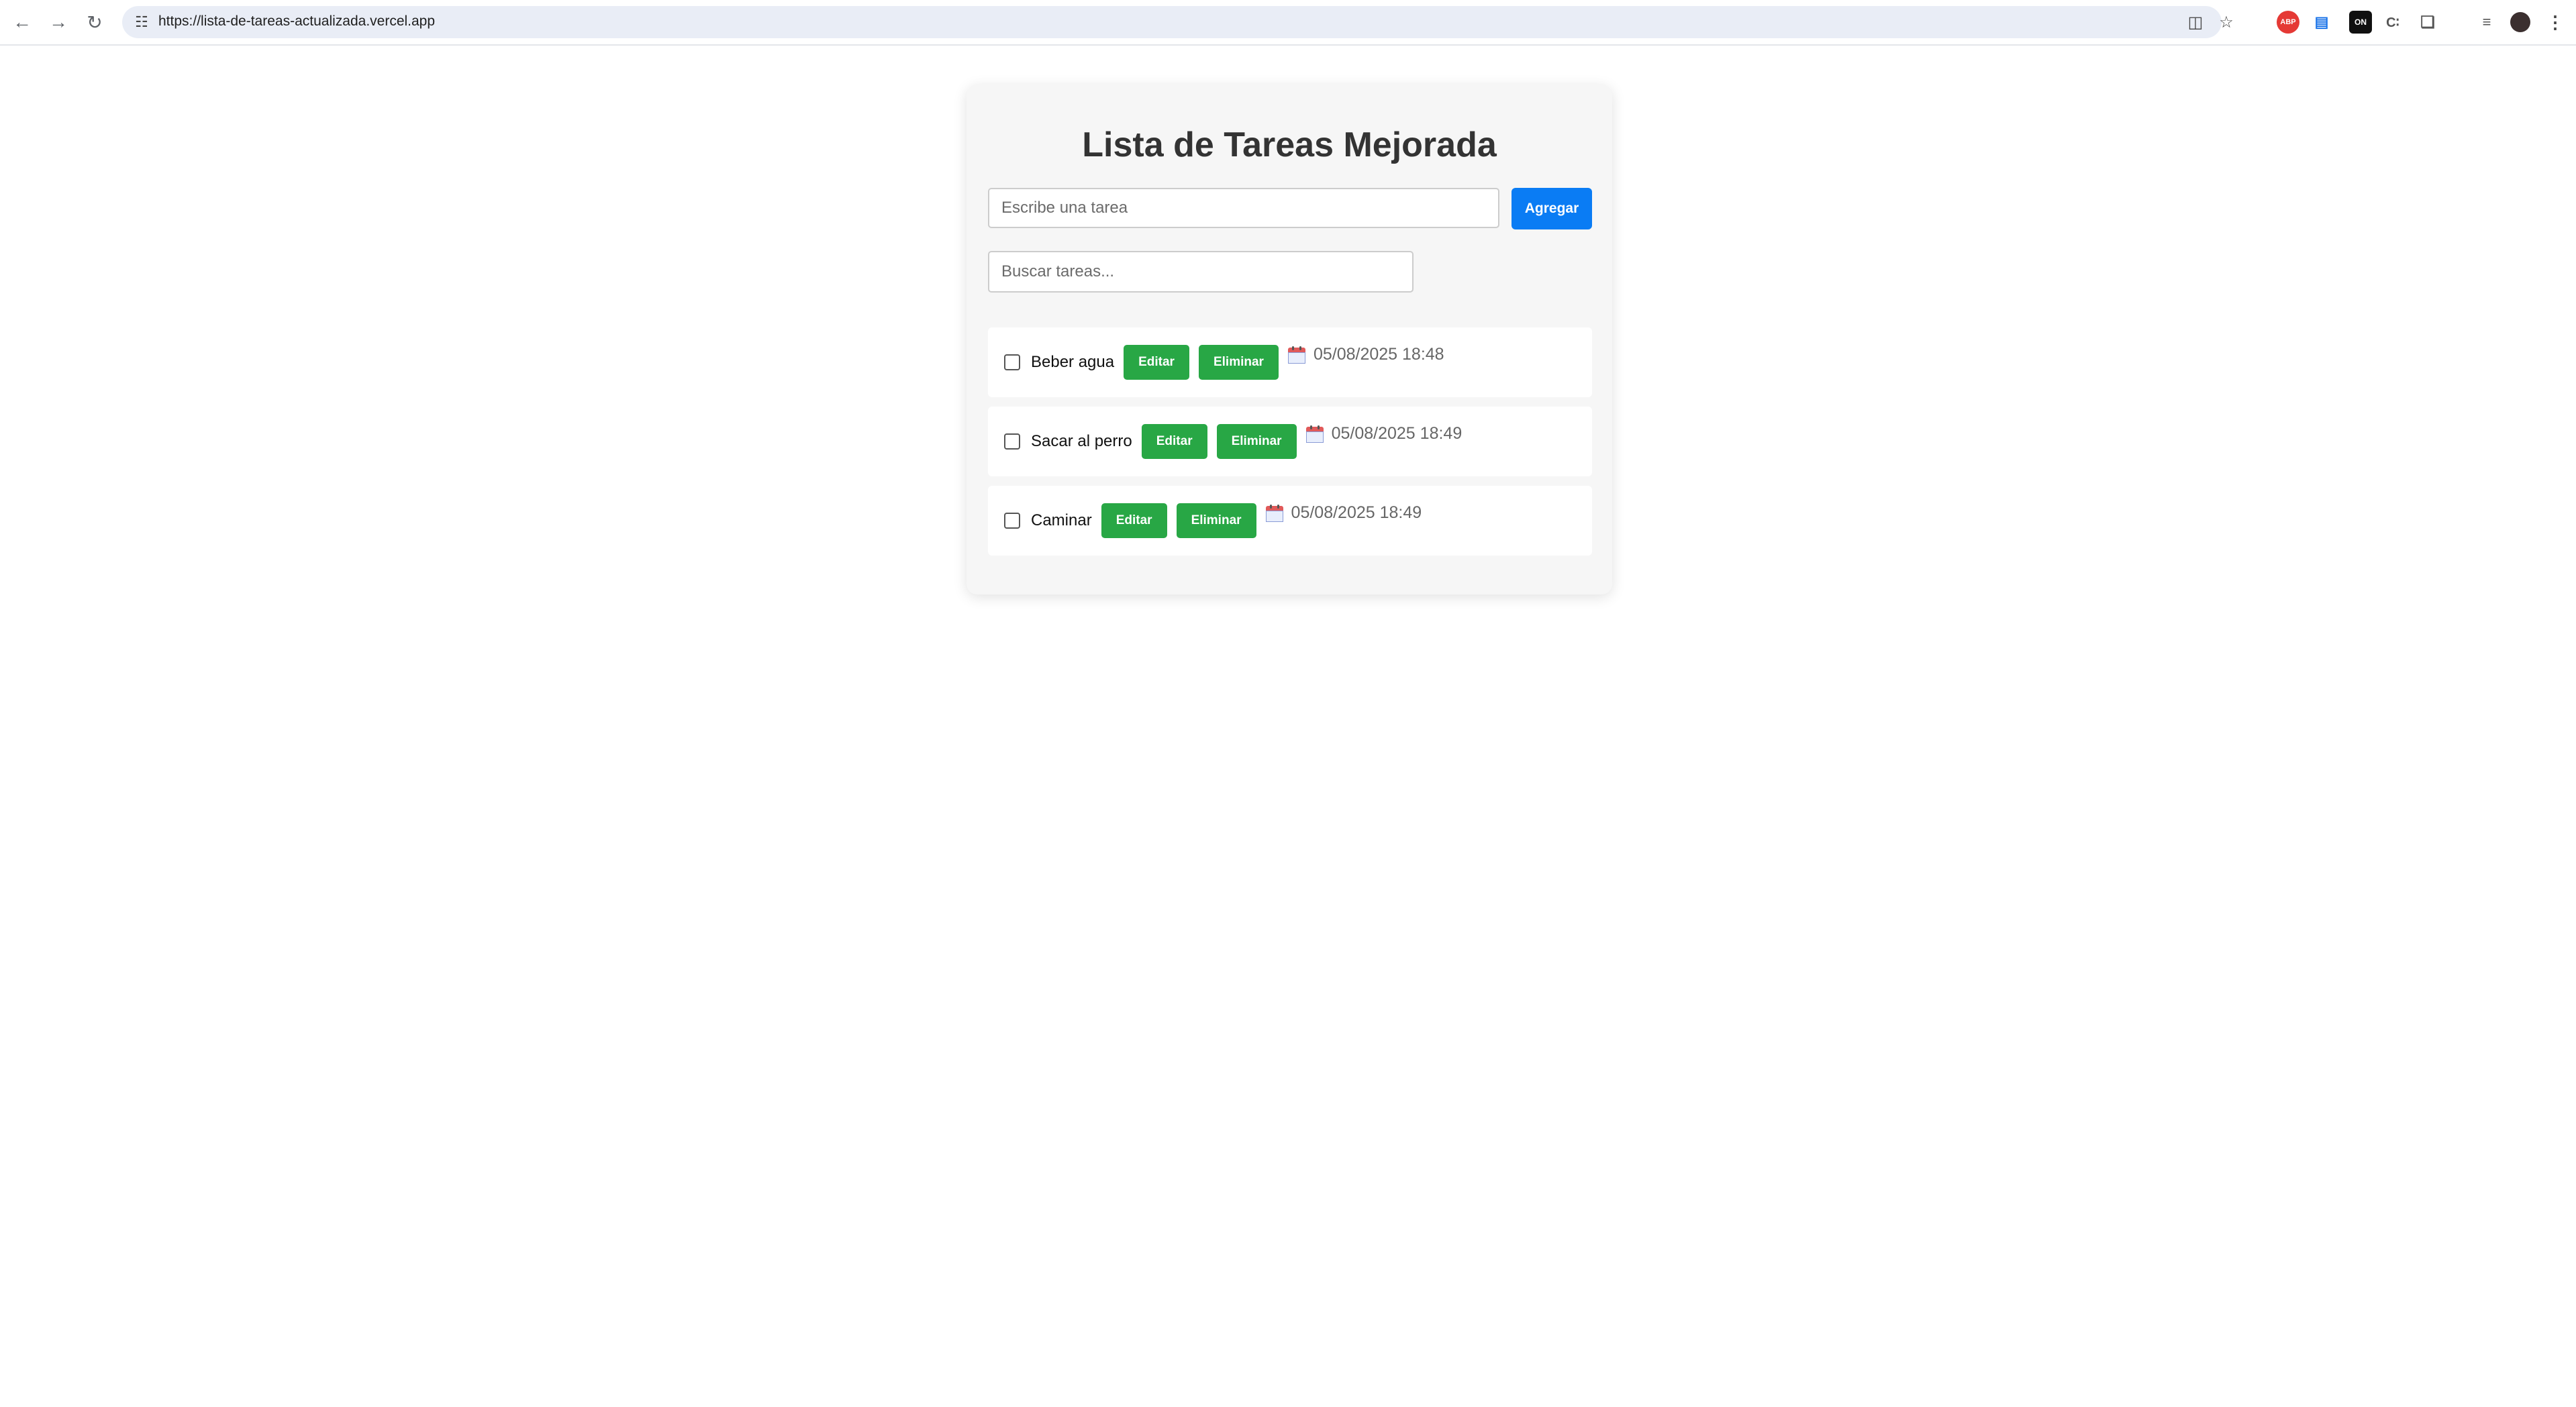  Describe the element at coordinates (142, 22) in the screenshot. I see `site-info-icon: ☷` at that location.